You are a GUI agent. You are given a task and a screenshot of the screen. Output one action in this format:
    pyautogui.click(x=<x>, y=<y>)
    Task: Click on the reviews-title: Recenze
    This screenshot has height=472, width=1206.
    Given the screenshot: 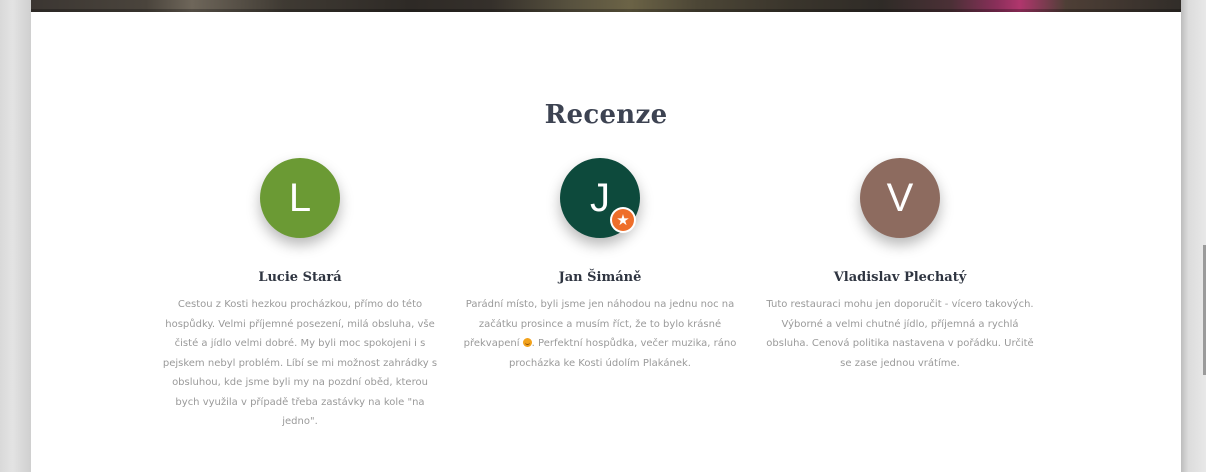 What is the action you would take?
    pyautogui.click(x=606, y=115)
    